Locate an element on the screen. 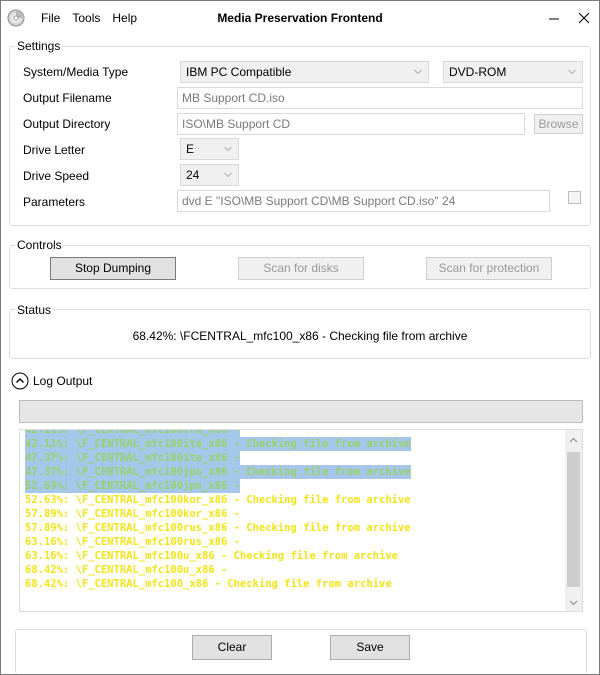 This screenshot has height=675, width=600. system-media-type-label: System/Media Type is located at coordinates (76, 72).